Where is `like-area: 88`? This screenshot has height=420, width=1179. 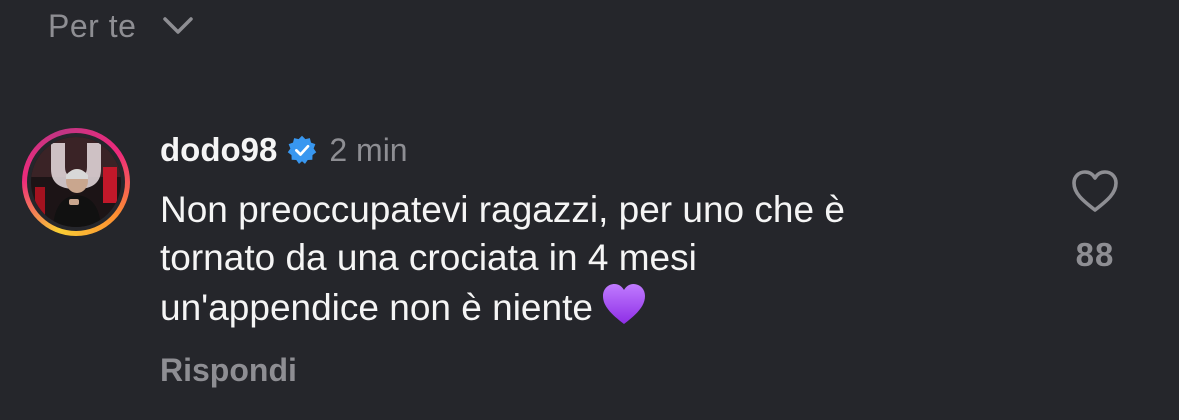 like-area: 88 is located at coordinates (1095, 221).